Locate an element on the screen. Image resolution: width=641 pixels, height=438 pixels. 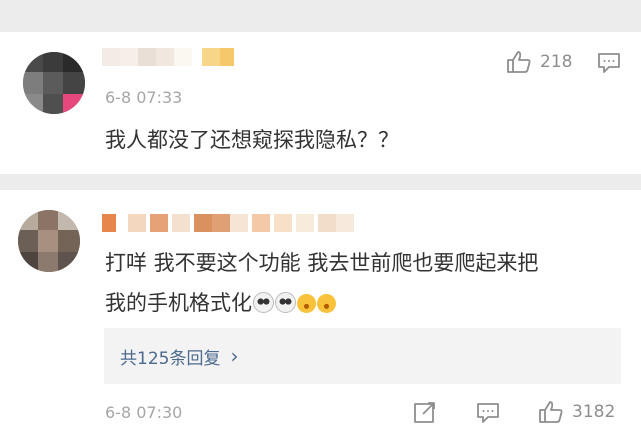
comment-text: 我人都没了还想窥探我隐私？？ is located at coordinates (252, 140).